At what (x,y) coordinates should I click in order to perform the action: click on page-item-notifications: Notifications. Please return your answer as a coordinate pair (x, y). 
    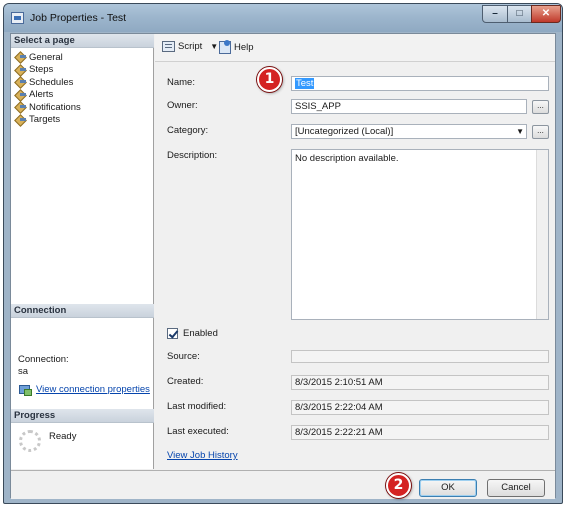
    Looking at the image, I should click on (48, 107).